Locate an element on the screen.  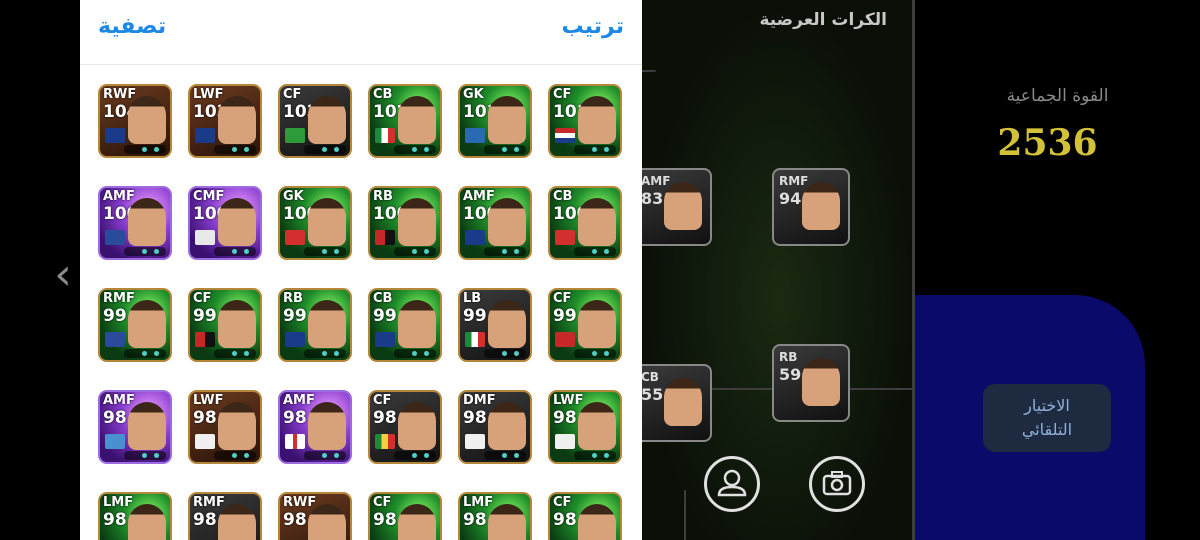
player-select-button is located at coordinates (732, 484).